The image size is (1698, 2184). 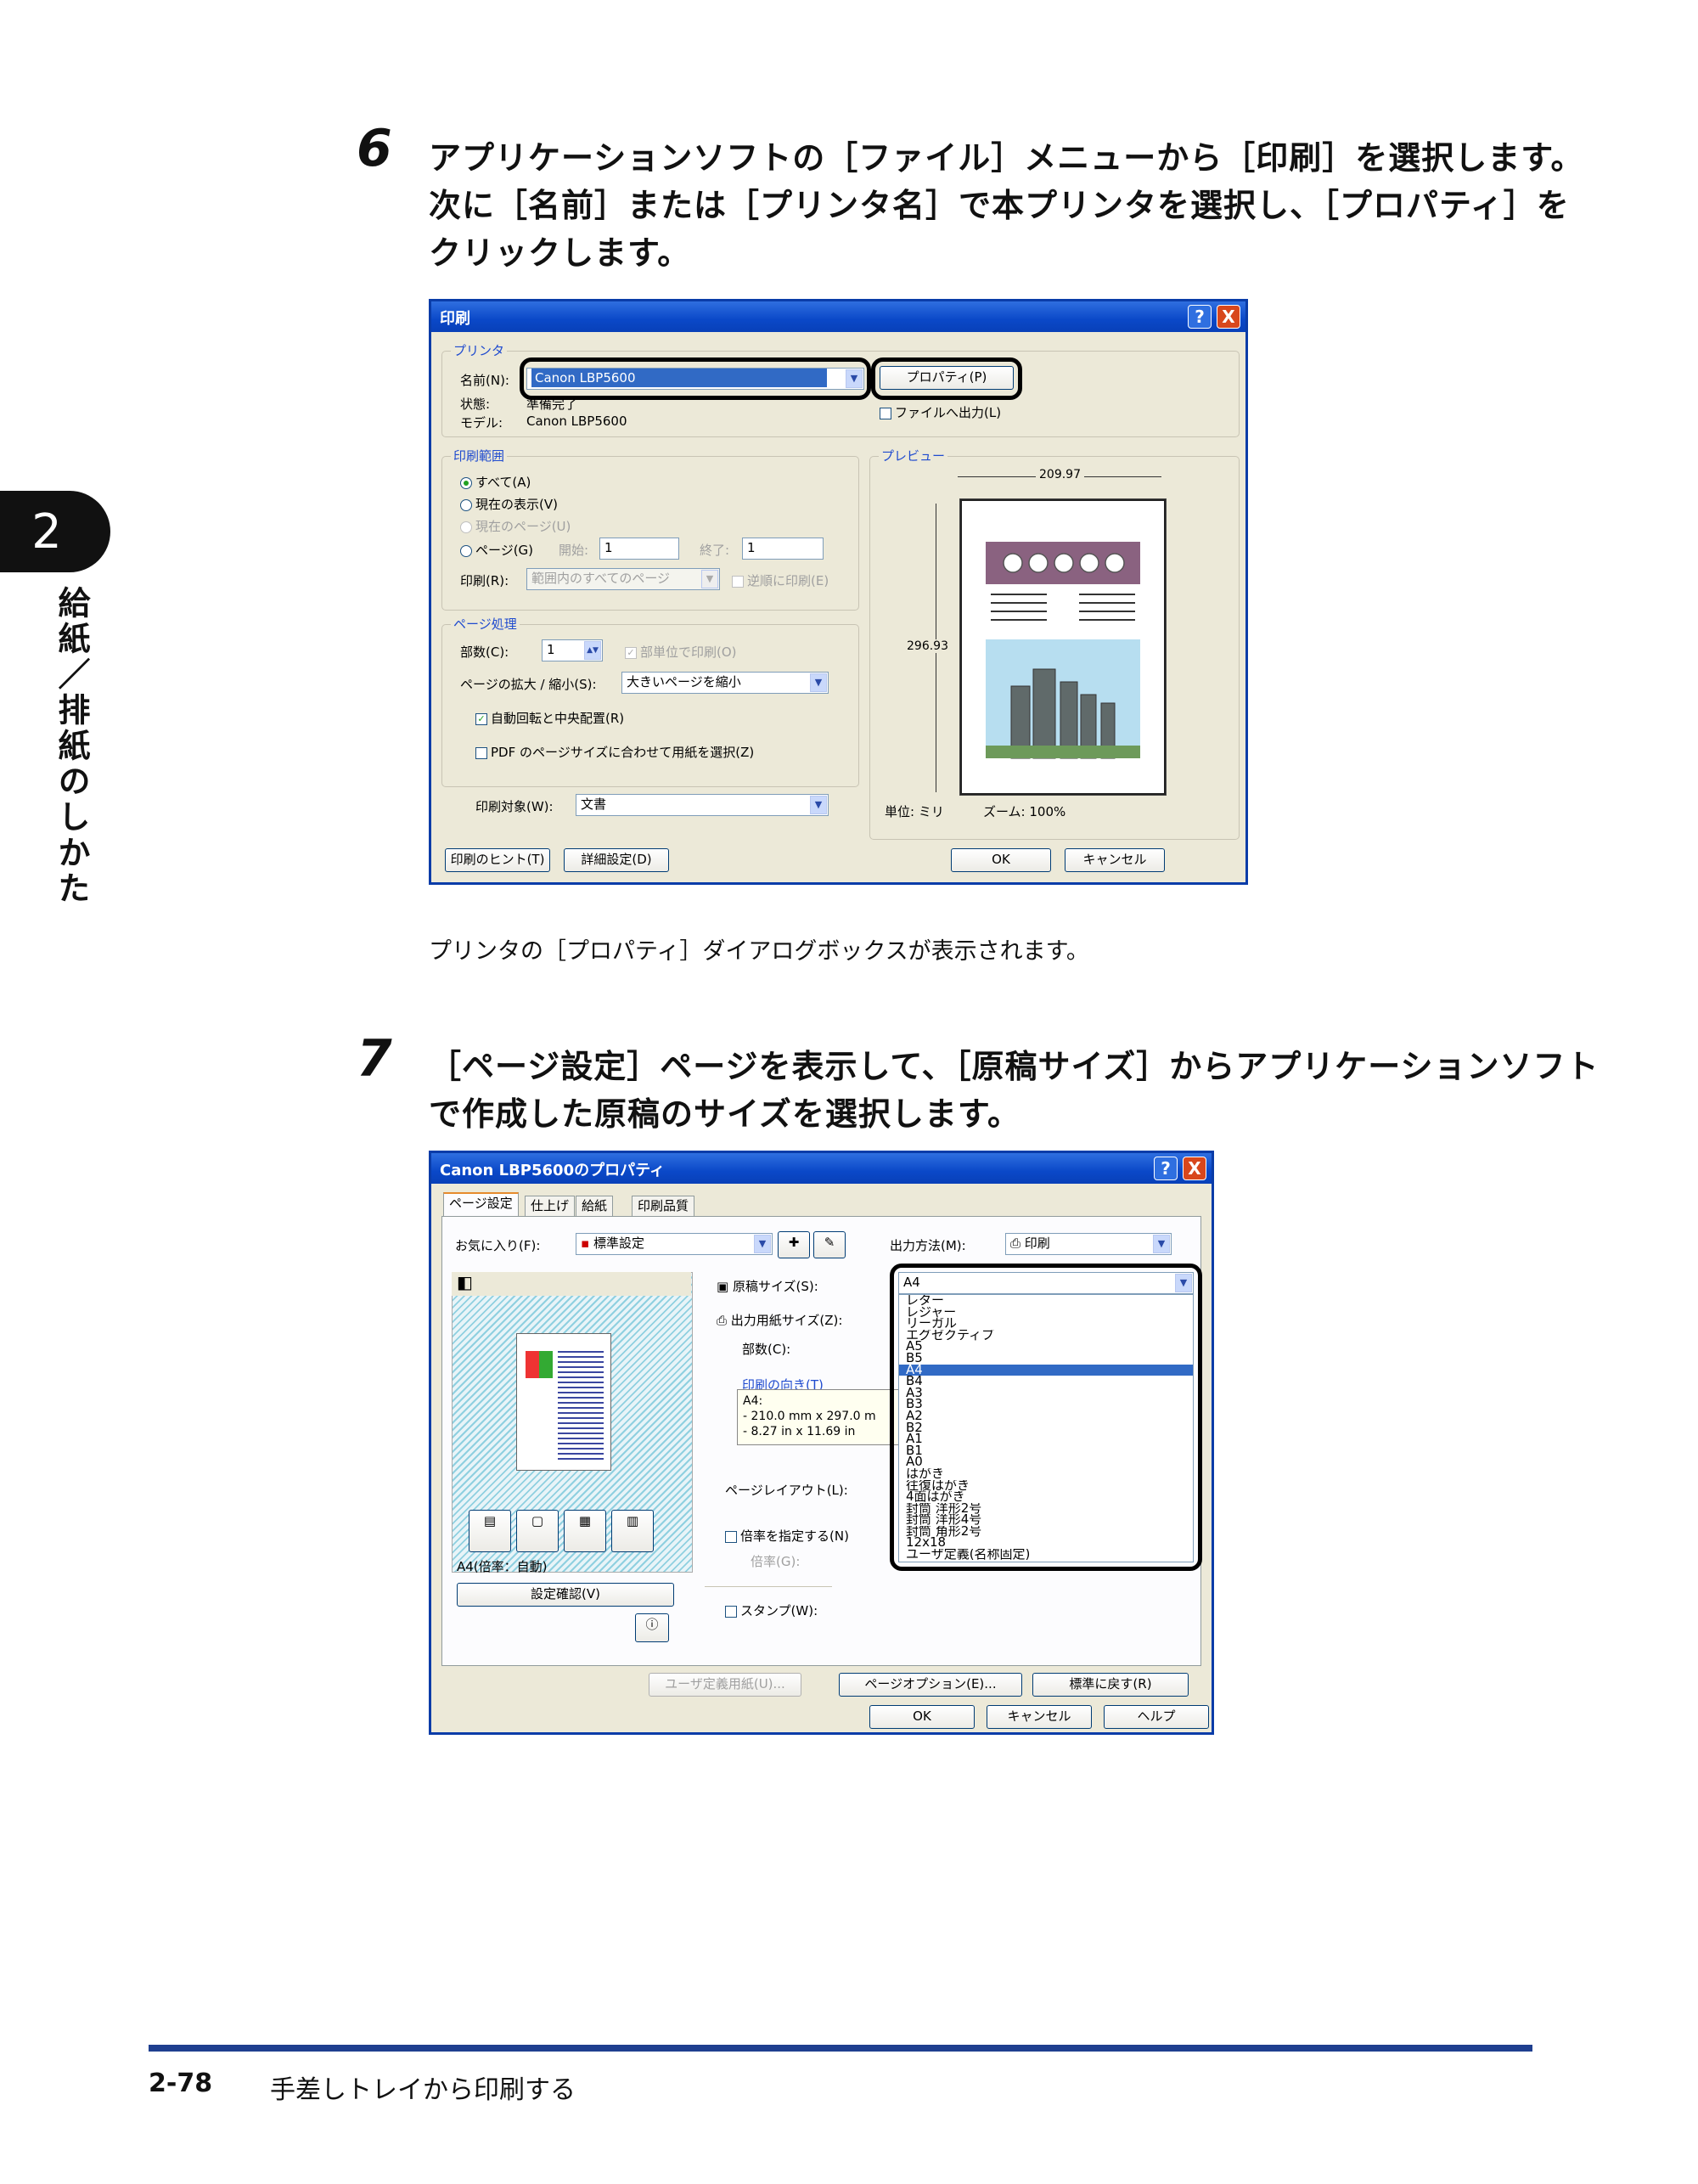 I want to click on step-7-number: 7, so click(x=374, y=1059).